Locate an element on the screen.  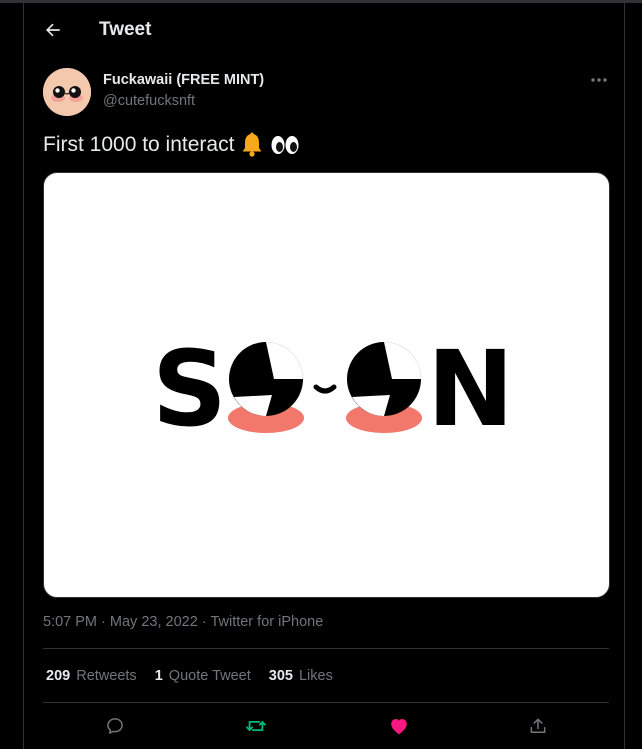
bell-icon is located at coordinates (252, 145).